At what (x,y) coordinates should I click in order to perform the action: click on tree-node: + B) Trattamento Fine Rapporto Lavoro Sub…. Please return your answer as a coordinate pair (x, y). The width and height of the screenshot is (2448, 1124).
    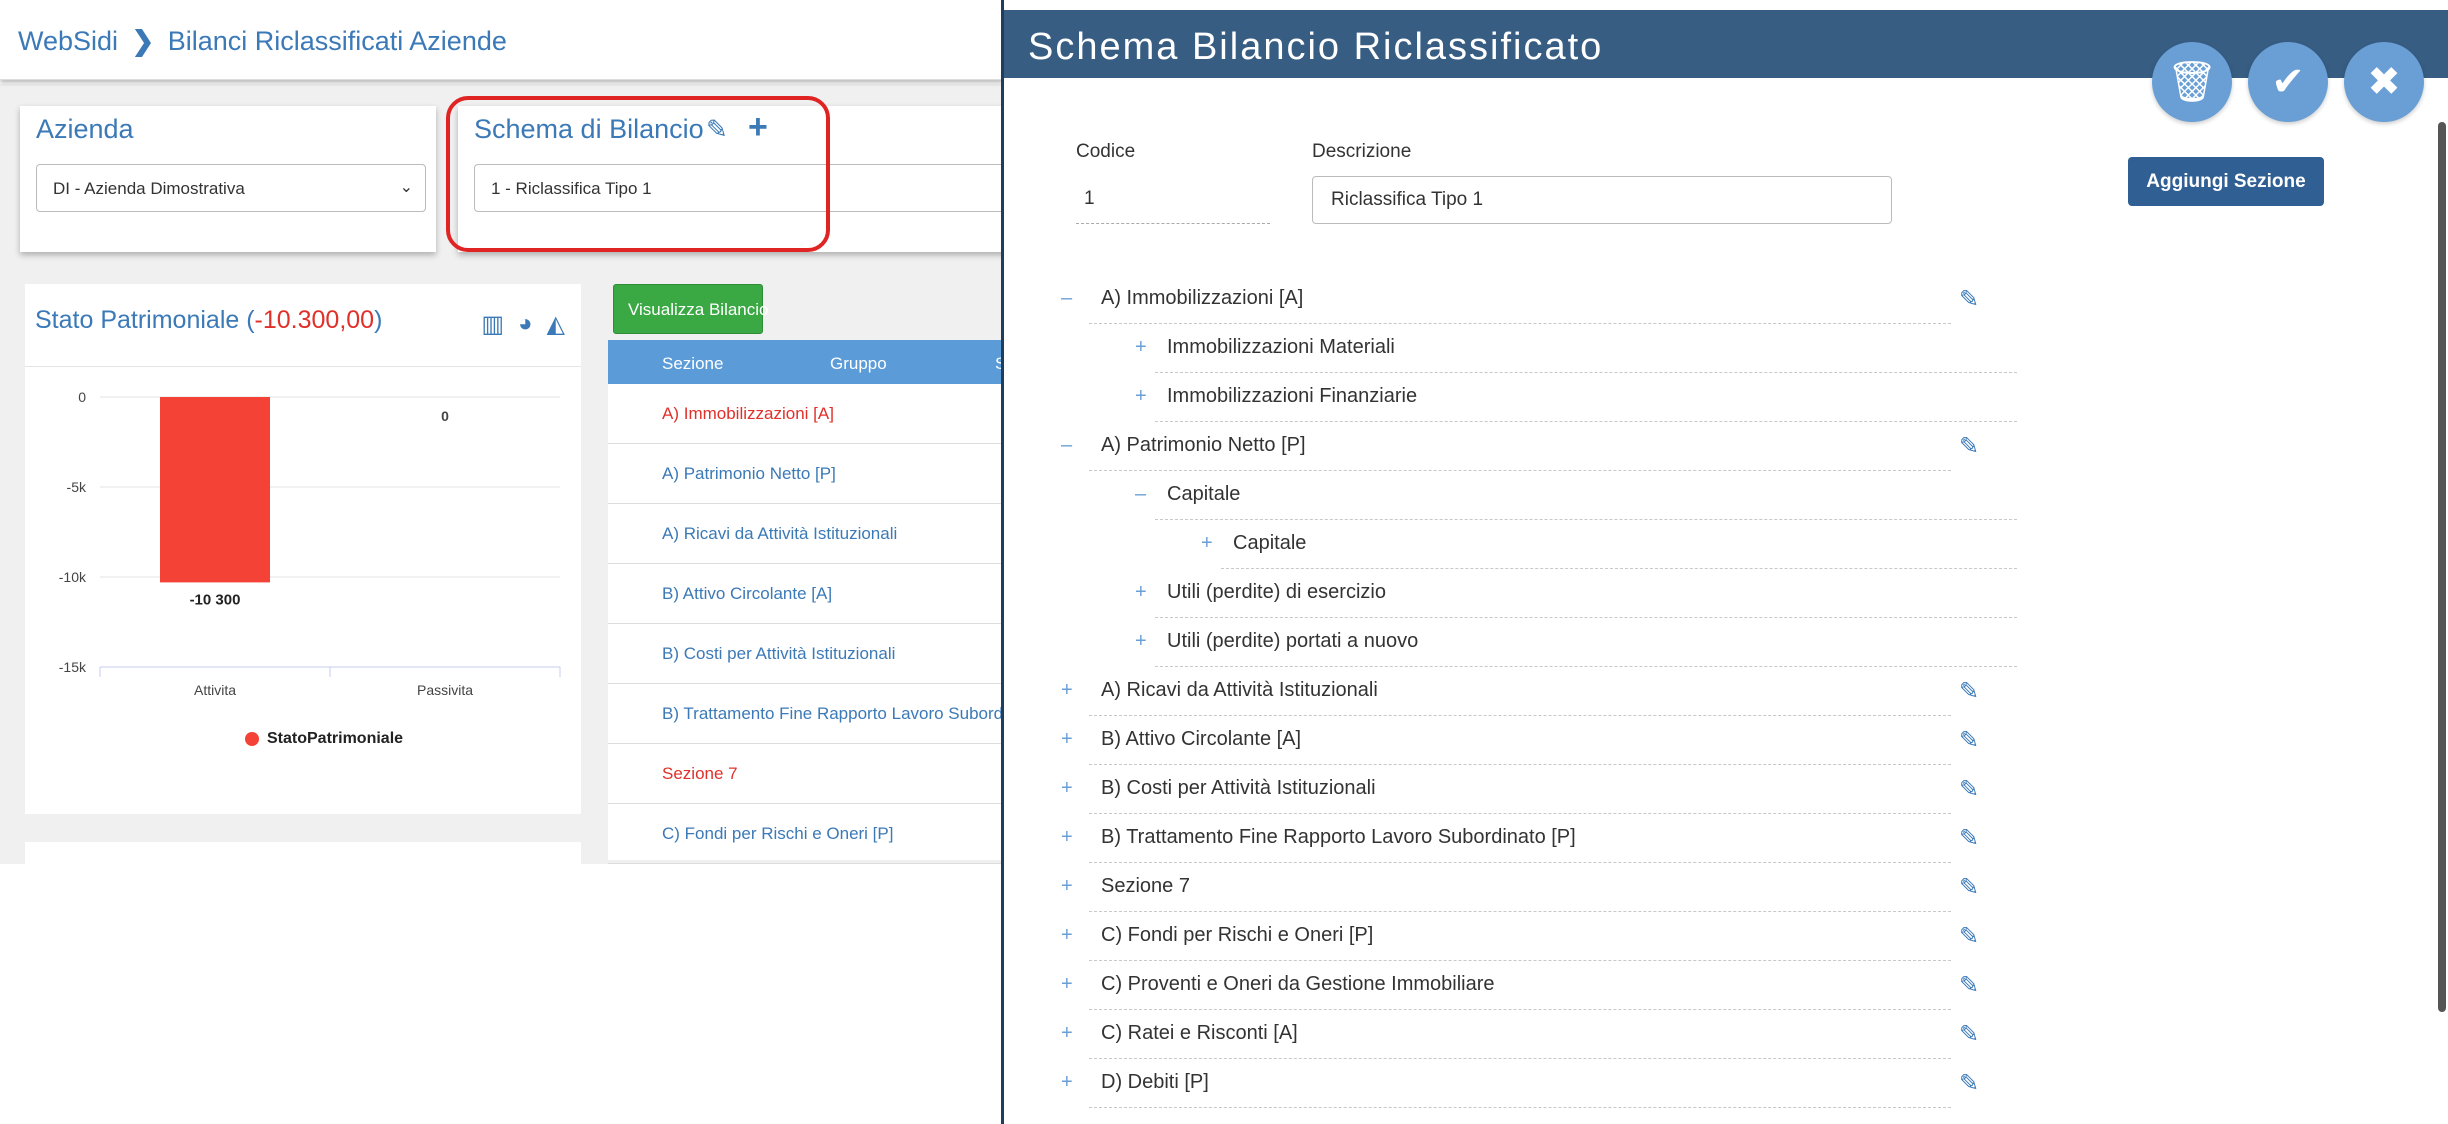
    Looking at the image, I should click on (1520, 838).